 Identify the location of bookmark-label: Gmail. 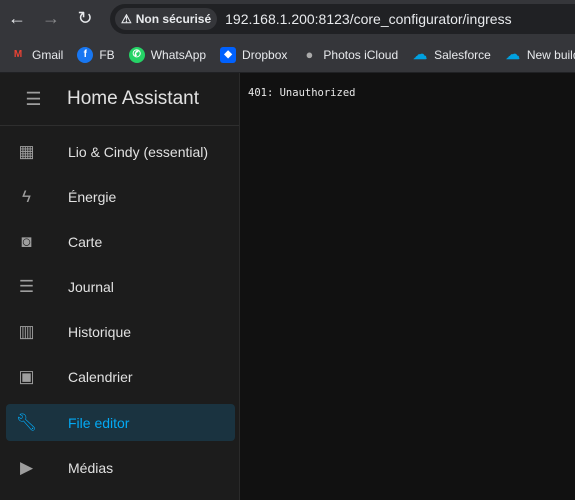
(48, 54).